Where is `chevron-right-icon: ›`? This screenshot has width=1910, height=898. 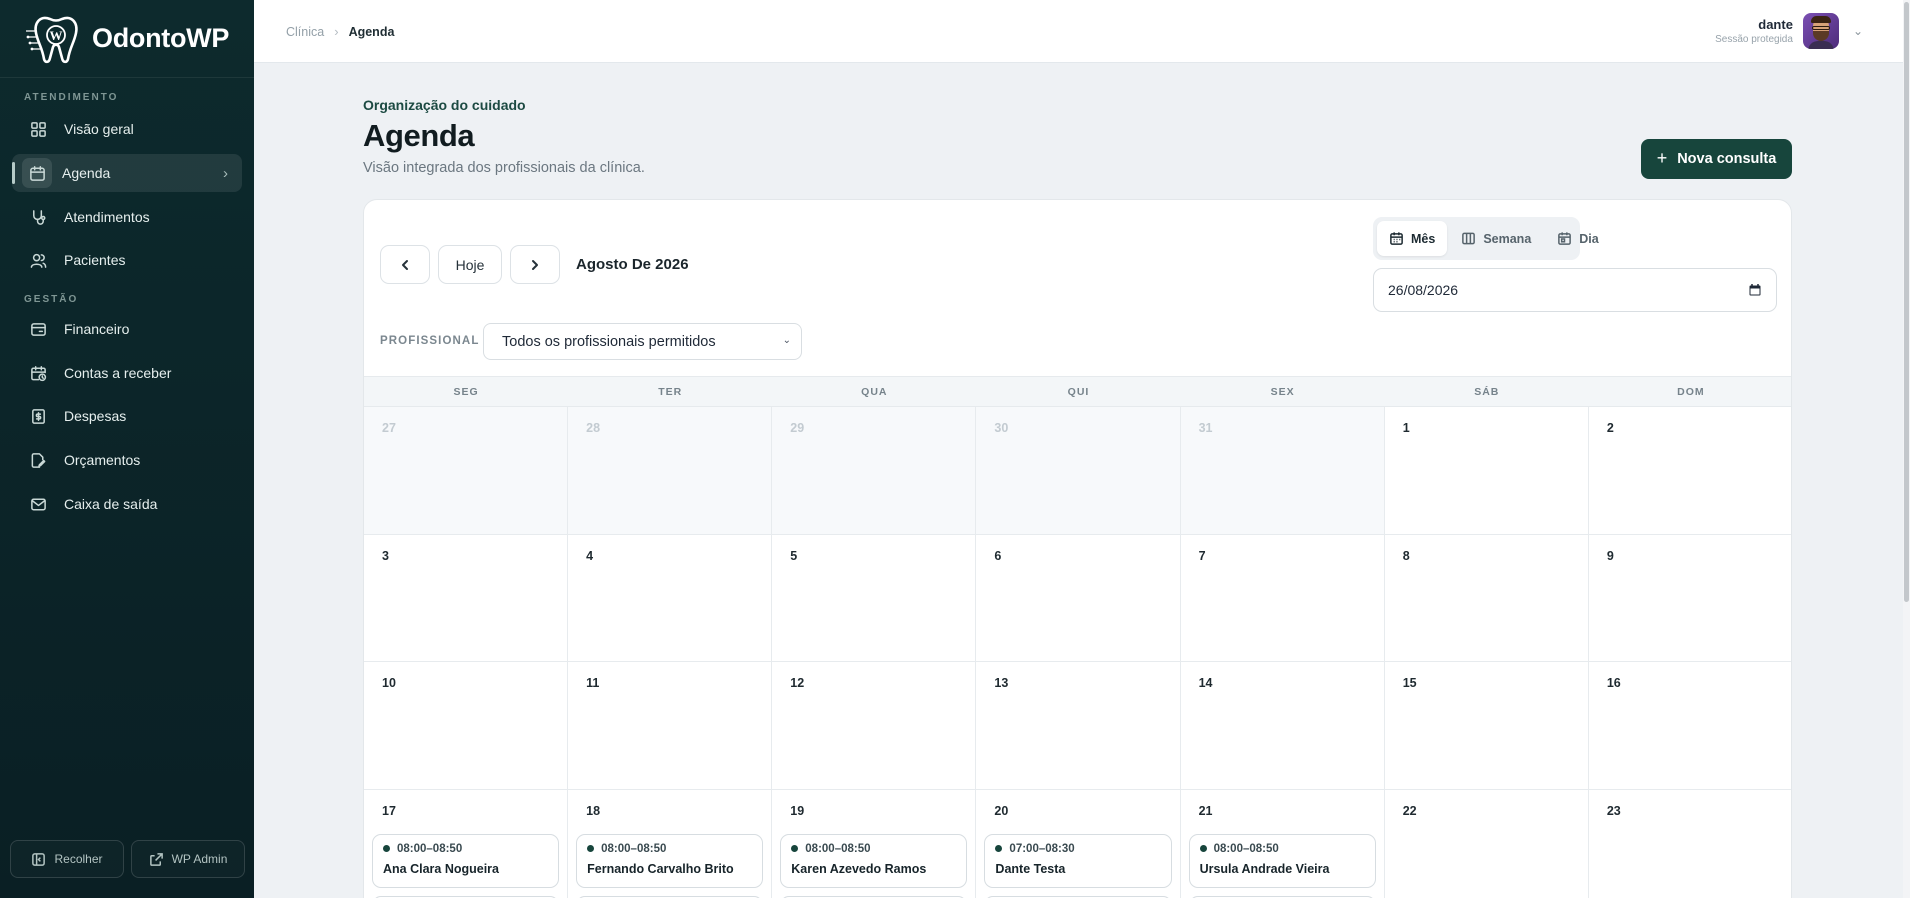 chevron-right-icon: › is located at coordinates (225, 173).